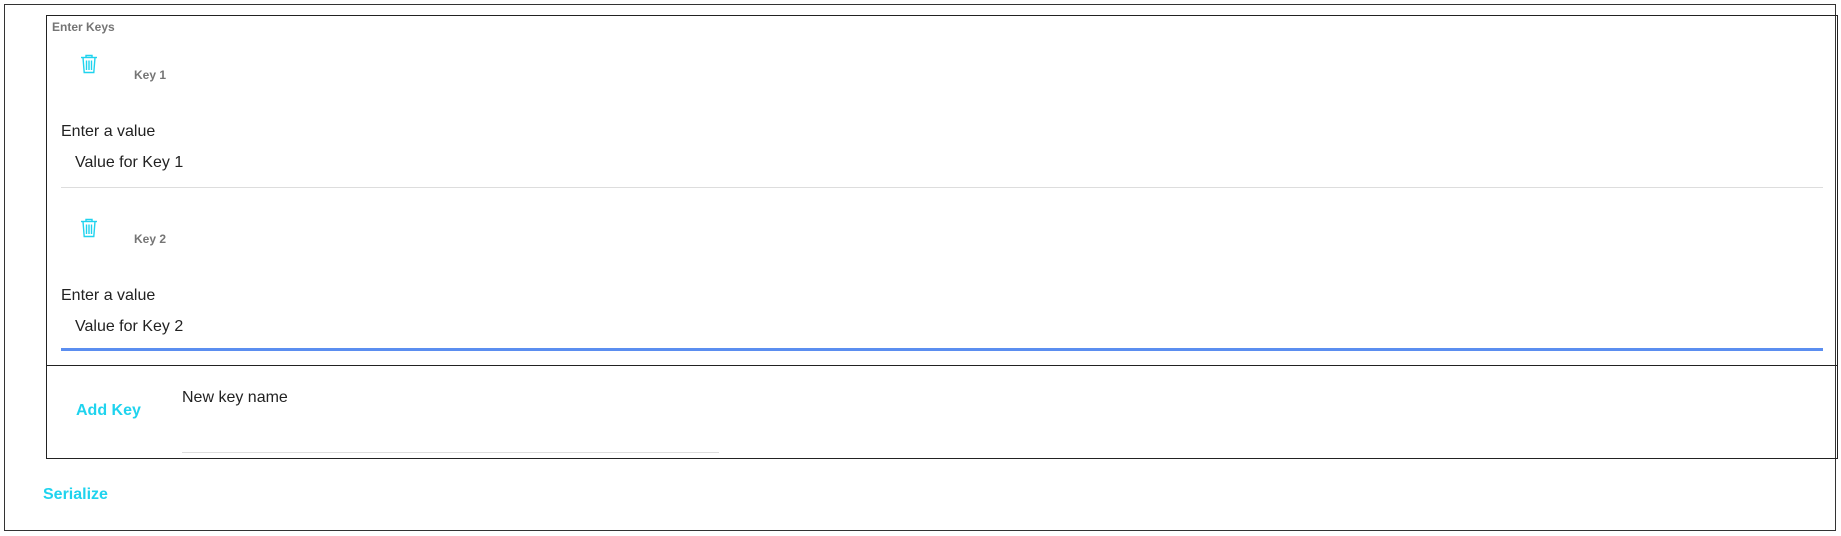  What do you see at coordinates (942, 187) in the screenshot?
I see `value-input-underline` at bounding box center [942, 187].